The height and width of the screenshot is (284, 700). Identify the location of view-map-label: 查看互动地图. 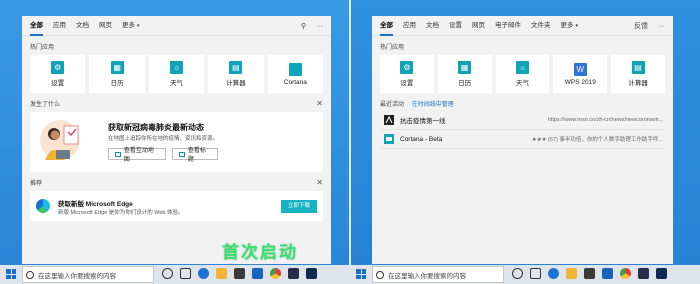
(138, 155).